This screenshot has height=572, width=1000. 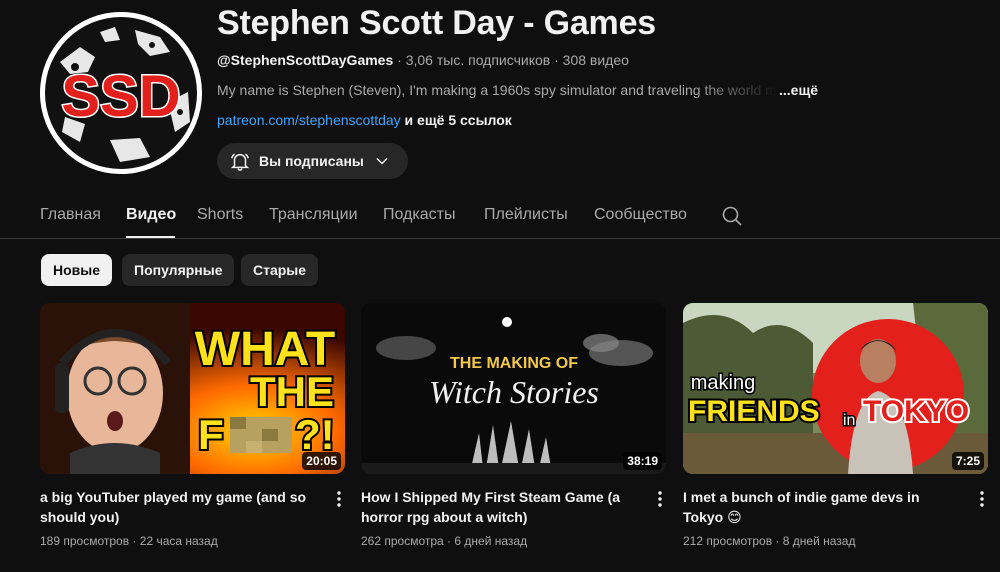 I want to click on video-age: 6 дней назад, so click(x=491, y=541).